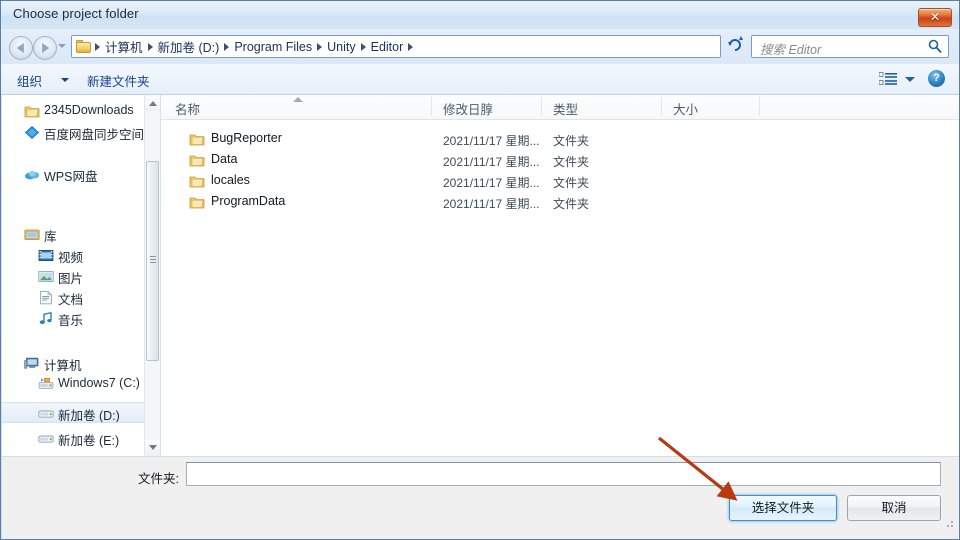 This screenshot has width=960, height=540. I want to click on view-list-icon, so click(888, 79).